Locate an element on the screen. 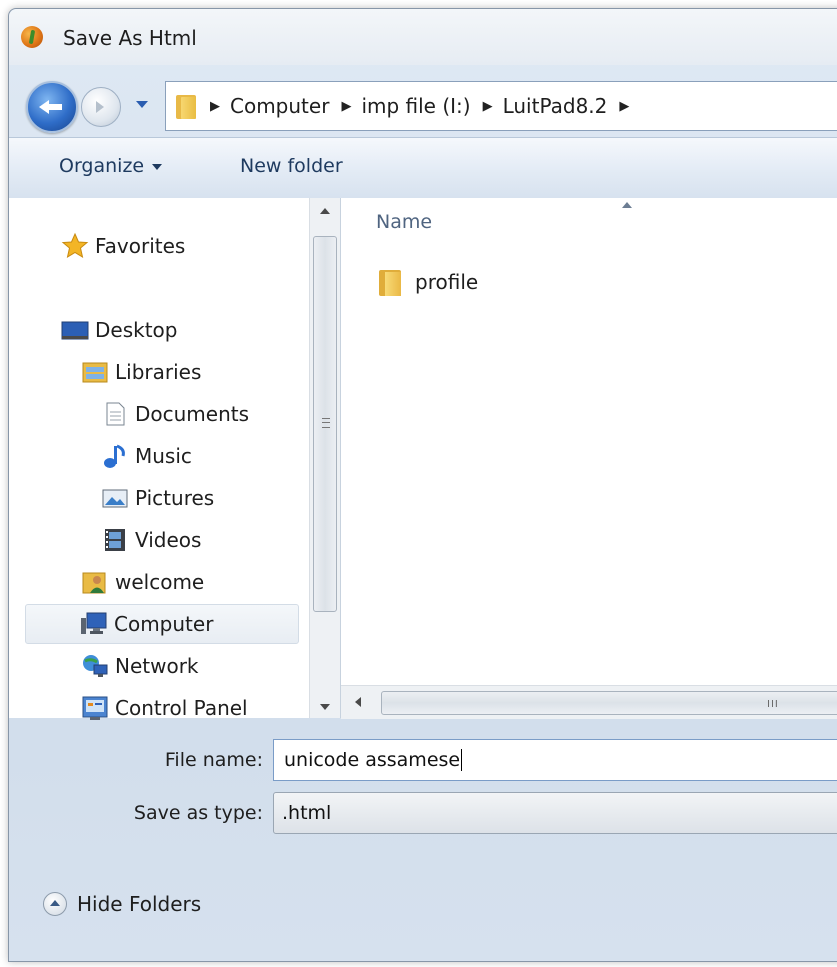 This screenshot has height=967, width=837. user-folder-icon is located at coordinates (95, 582).